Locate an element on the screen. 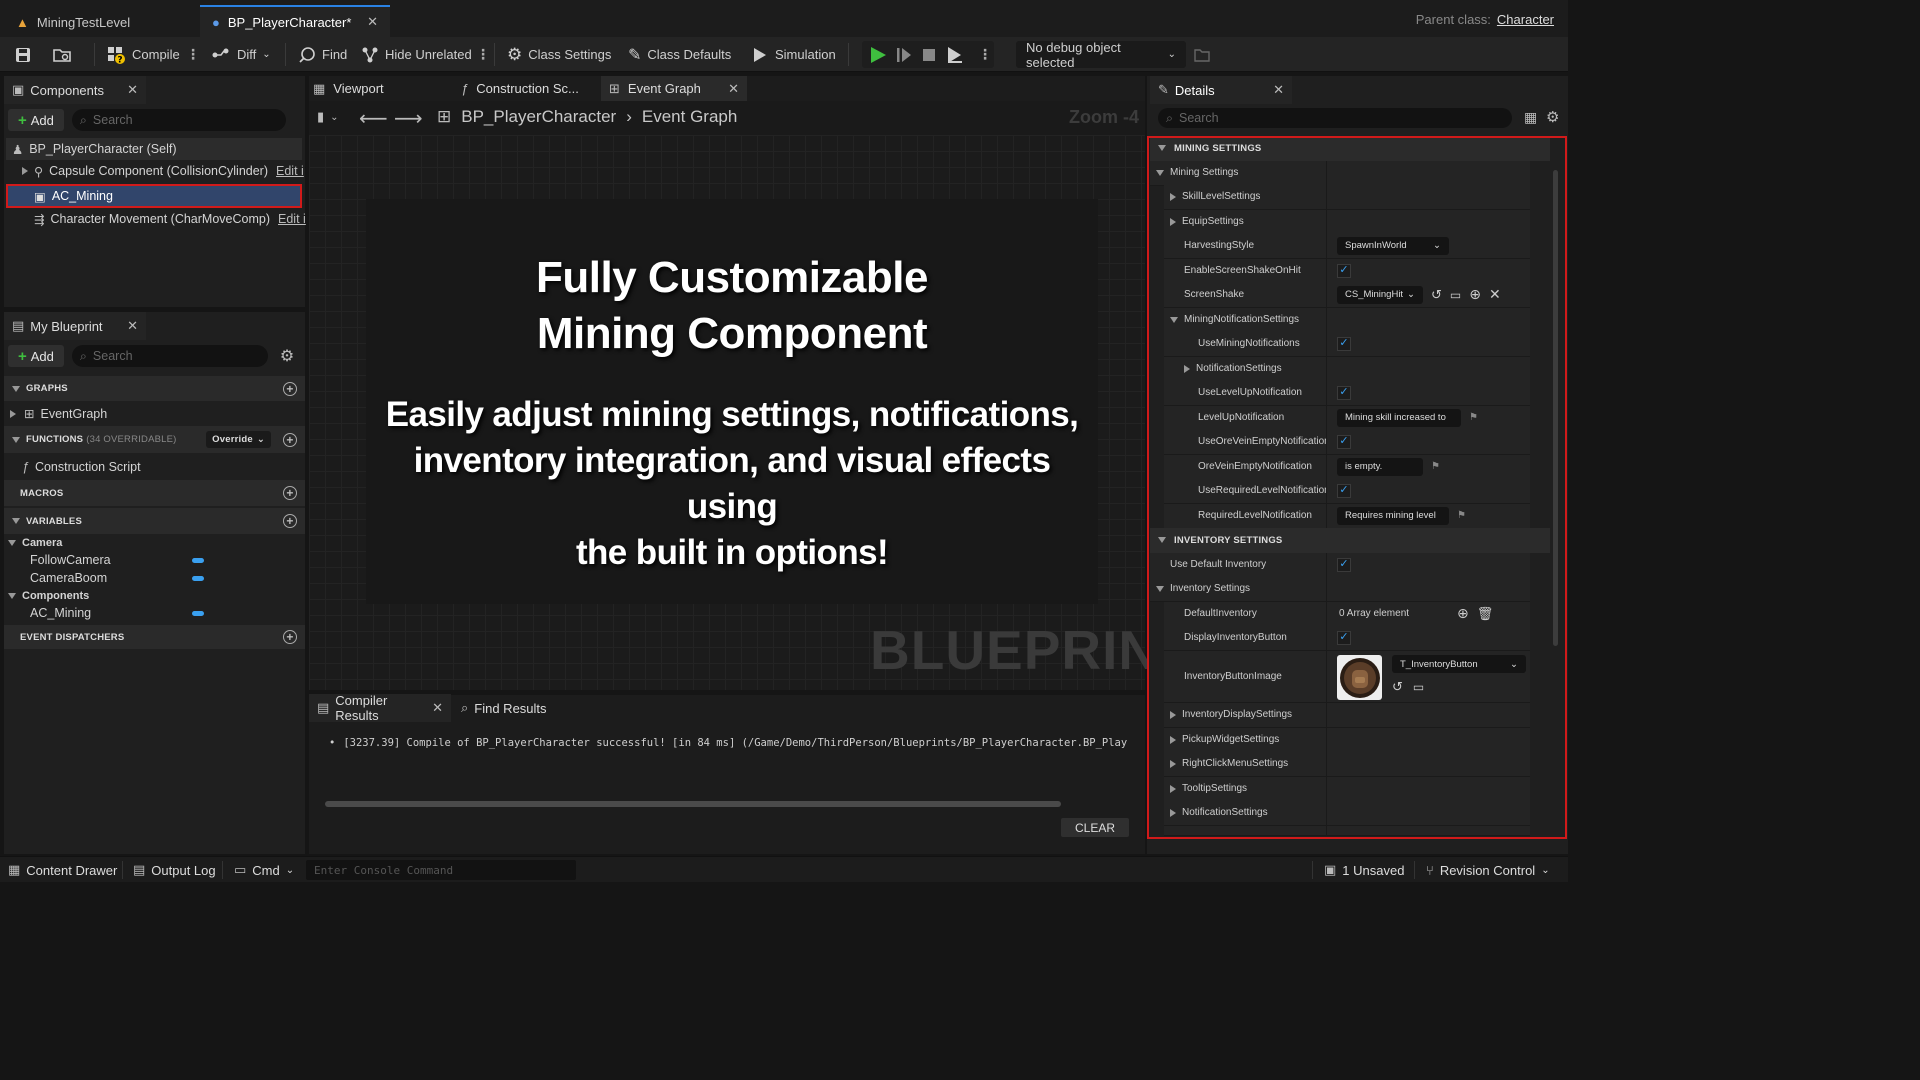 This screenshot has height=1080, width=1920. save-button is located at coordinates (23, 54).